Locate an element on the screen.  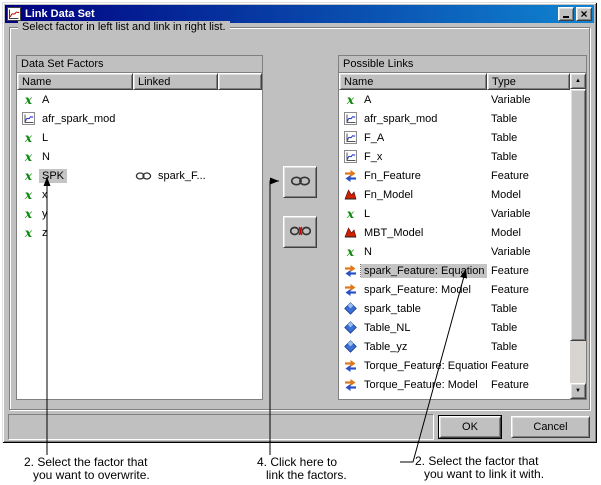
list-row: MBT_Model Model is located at coordinates (454, 232).